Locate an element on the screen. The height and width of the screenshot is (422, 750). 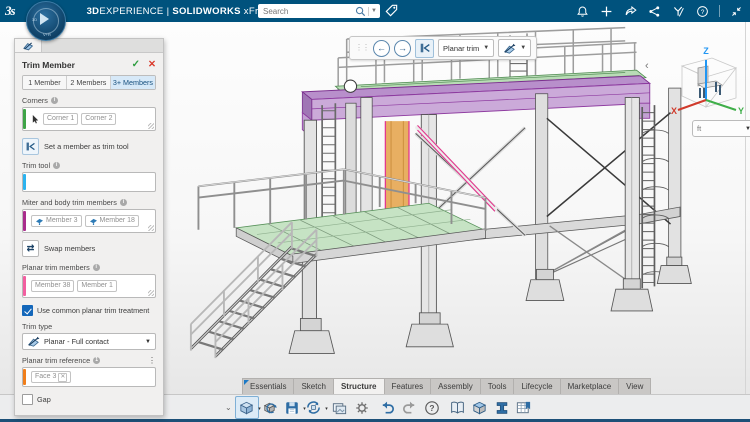
bom-table-icon is located at coordinates (524, 407).